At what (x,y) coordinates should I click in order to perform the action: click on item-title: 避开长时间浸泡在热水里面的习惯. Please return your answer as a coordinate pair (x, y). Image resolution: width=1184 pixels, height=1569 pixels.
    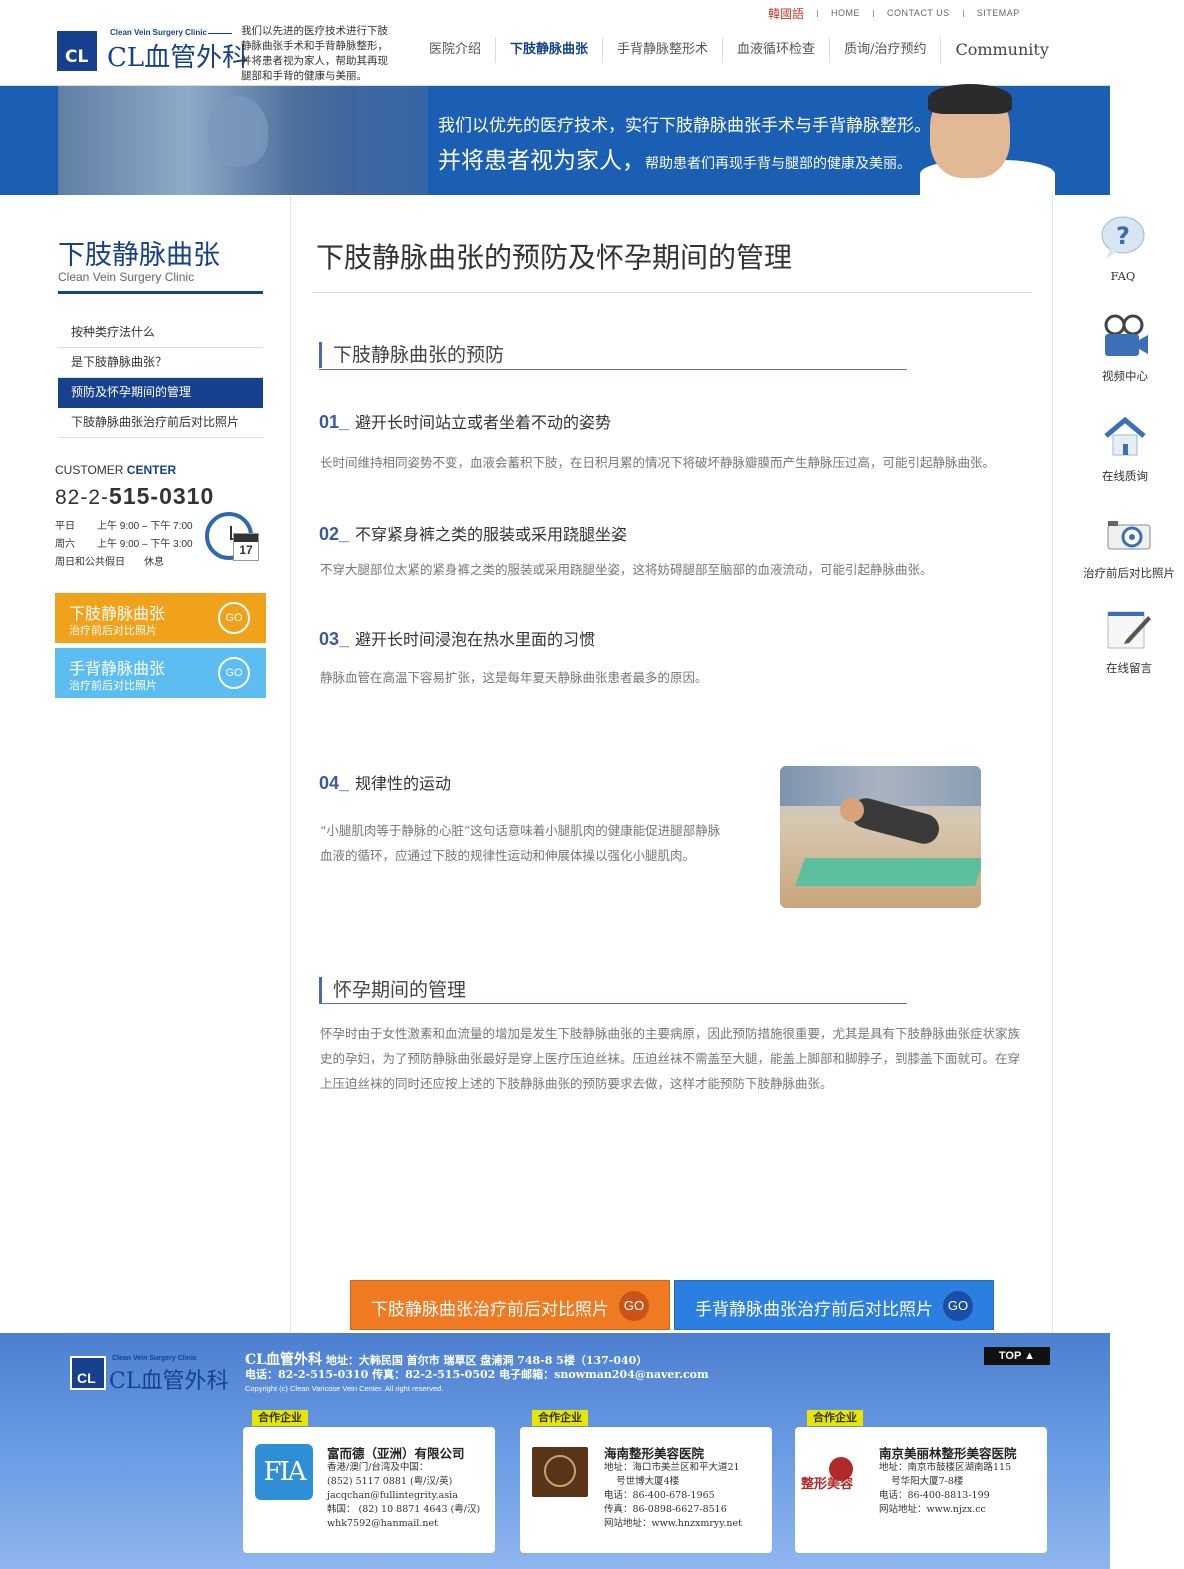
    Looking at the image, I should click on (475, 639).